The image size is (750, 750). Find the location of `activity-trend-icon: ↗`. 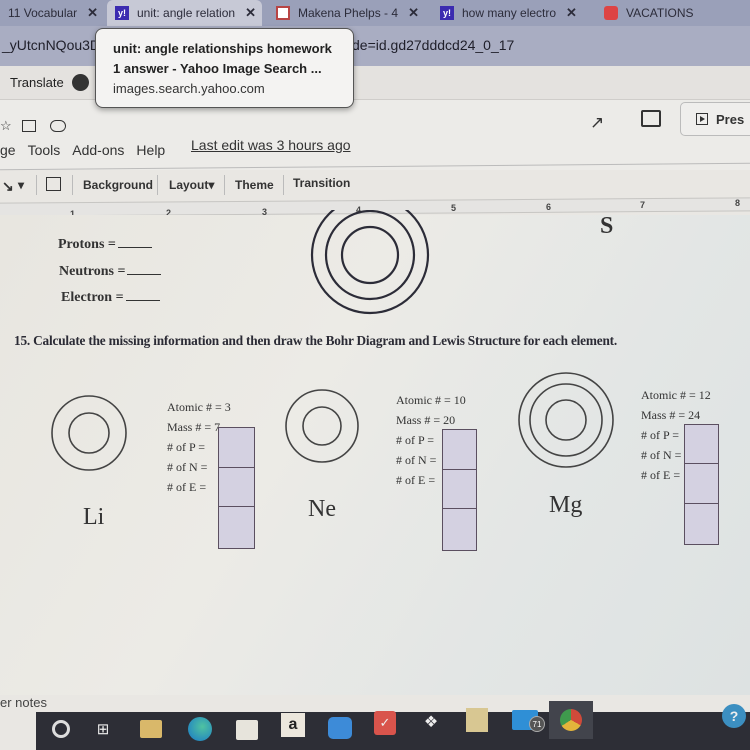

activity-trend-icon: ↗ is located at coordinates (597, 123).